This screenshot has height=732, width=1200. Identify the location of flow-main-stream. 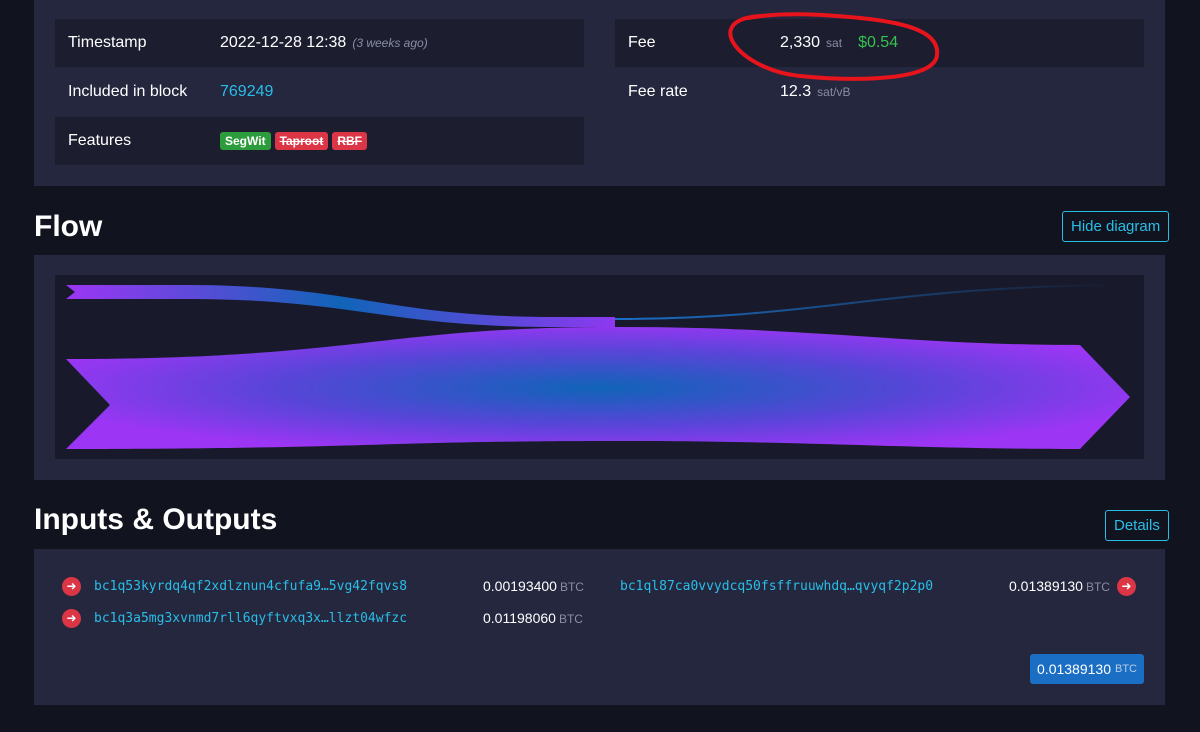
(598, 388).